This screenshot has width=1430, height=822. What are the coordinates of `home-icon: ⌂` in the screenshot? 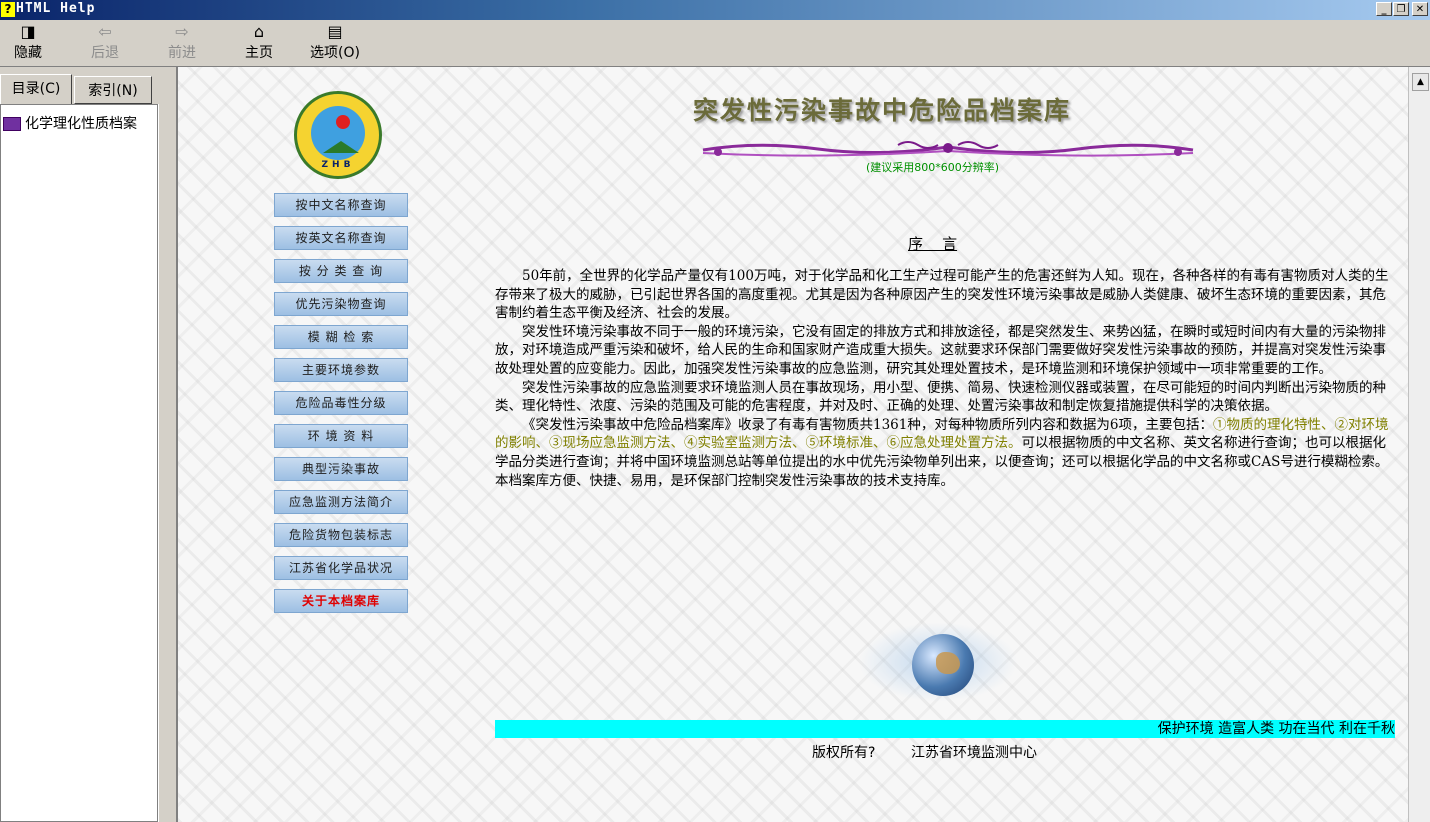 It's located at (259, 31).